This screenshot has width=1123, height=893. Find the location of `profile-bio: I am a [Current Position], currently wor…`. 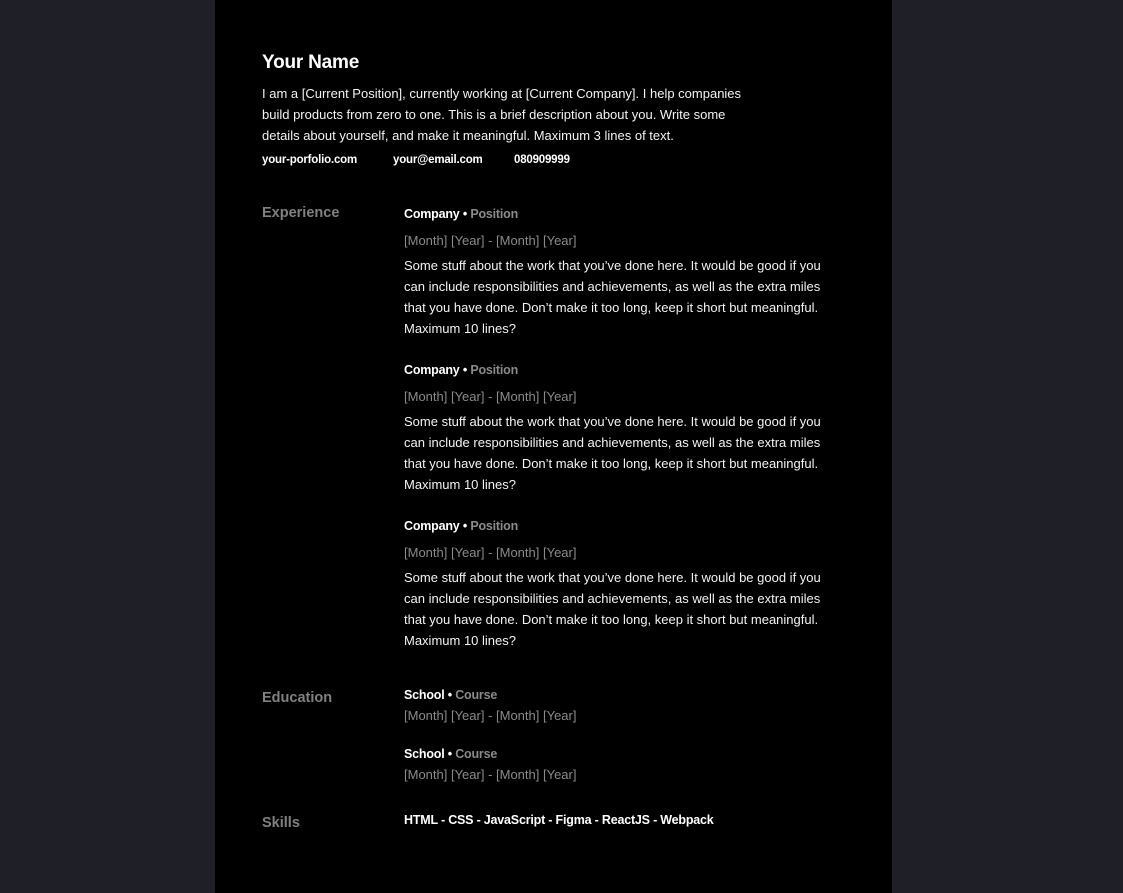

profile-bio: I am a [Current Position], currently wor… is located at coordinates (502, 114).